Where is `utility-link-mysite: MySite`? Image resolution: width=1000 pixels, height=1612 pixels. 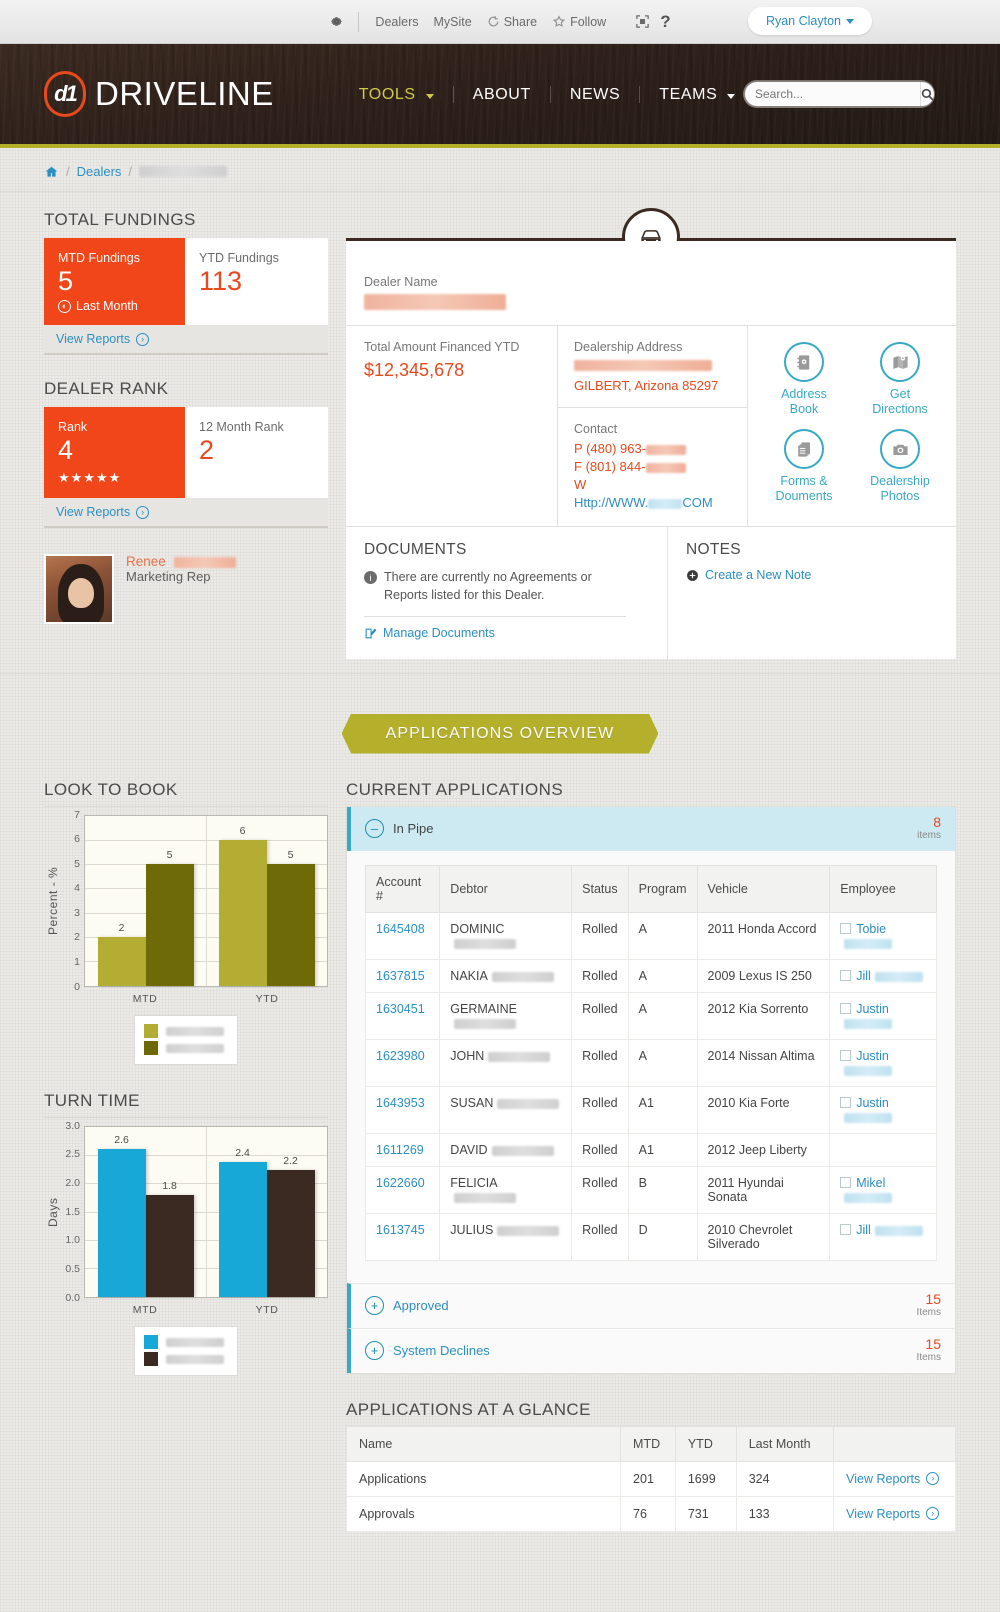 utility-link-mysite: MySite is located at coordinates (453, 22).